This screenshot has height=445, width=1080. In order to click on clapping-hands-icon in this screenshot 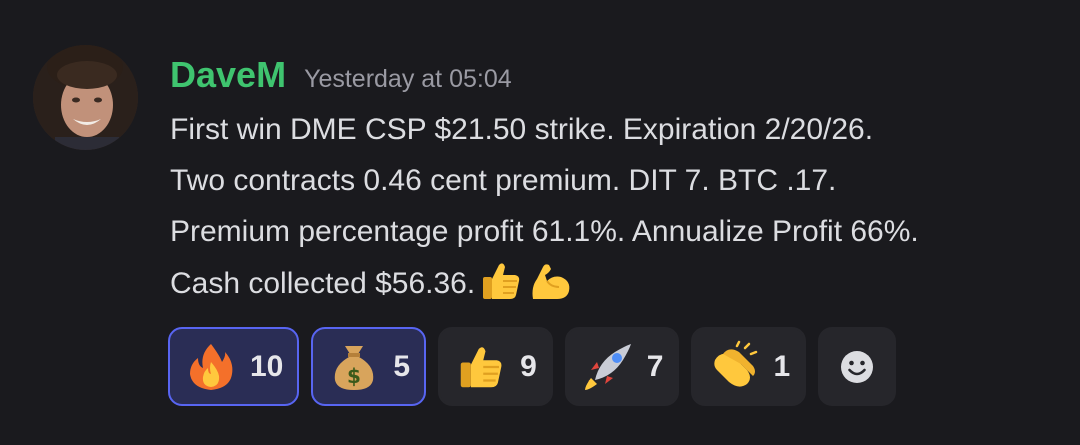, I will do `click(736, 363)`.